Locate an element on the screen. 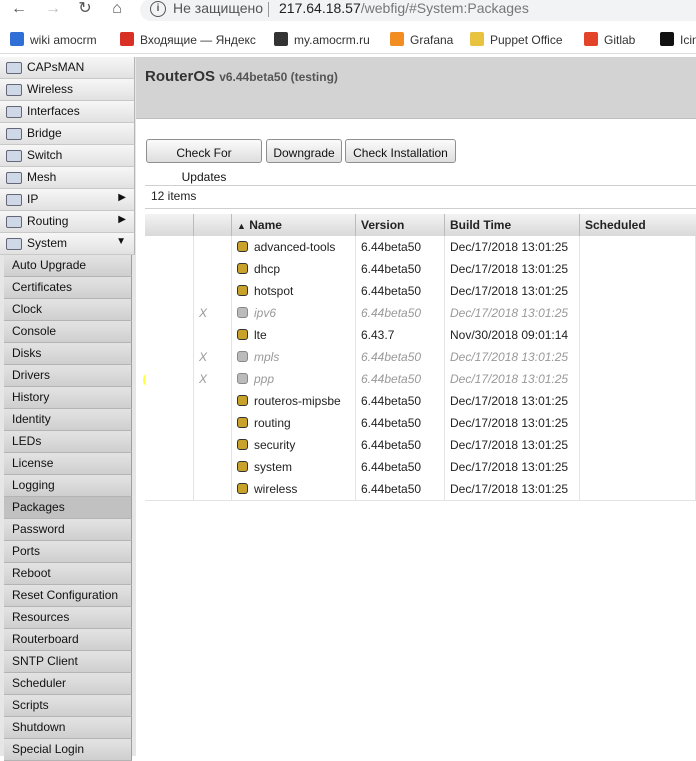 The width and height of the screenshot is (696, 761). submenu-item-auto-upgrade: Auto Upgrade is located at coordinates (68, 266).